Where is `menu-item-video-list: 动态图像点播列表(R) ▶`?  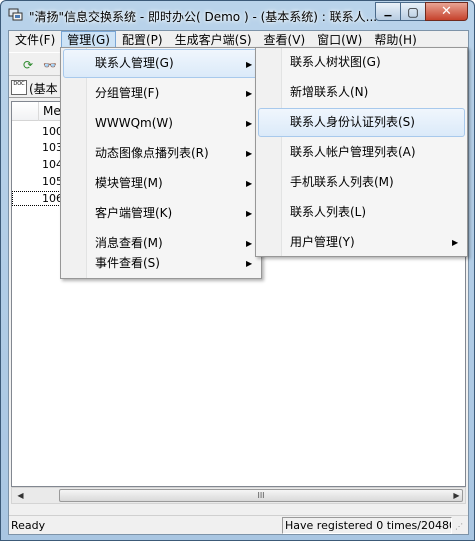 menu-item-video-list: 动态图像点播列表(R) ▶ is located at coordinates (161, 153).